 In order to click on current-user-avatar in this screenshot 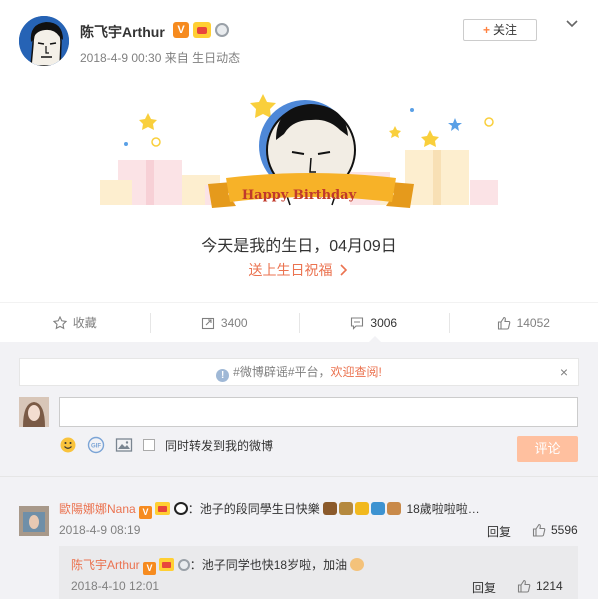, I will do `click(34, 412)`.